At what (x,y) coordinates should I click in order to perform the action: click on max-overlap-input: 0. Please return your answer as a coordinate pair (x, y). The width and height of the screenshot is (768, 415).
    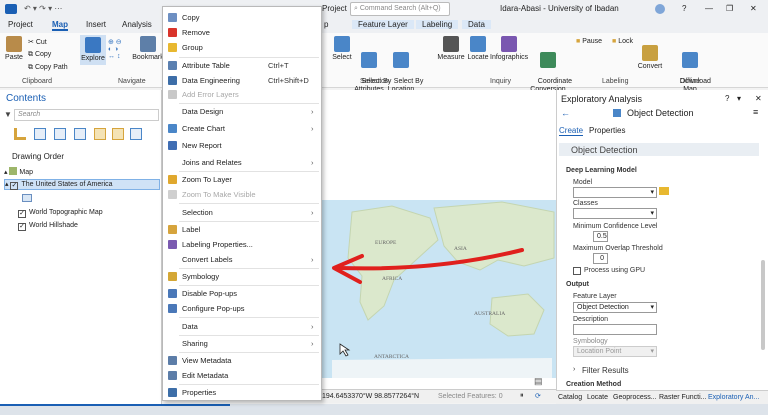
    Looking at the image, I should click on (600, 258).